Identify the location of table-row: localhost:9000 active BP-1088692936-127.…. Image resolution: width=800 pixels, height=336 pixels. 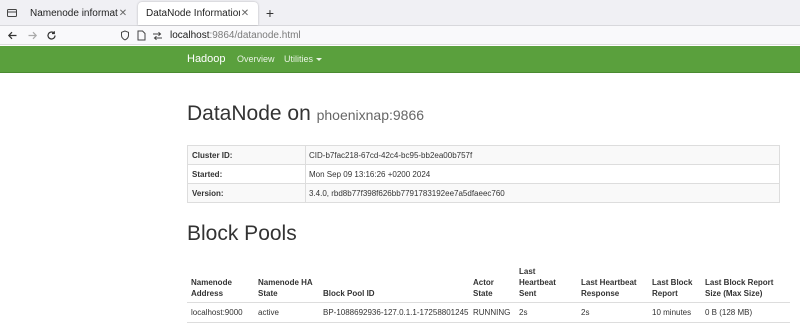
(488, 312).